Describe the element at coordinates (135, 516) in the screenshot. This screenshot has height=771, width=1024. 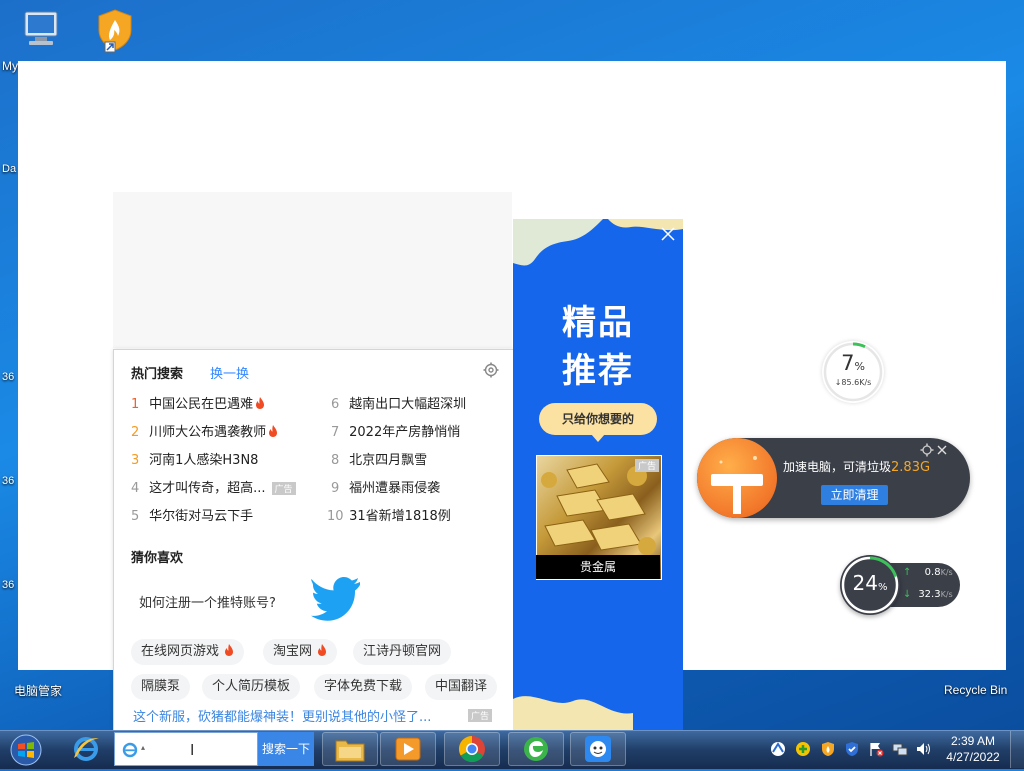
I see `rank-number: 5` at that location.